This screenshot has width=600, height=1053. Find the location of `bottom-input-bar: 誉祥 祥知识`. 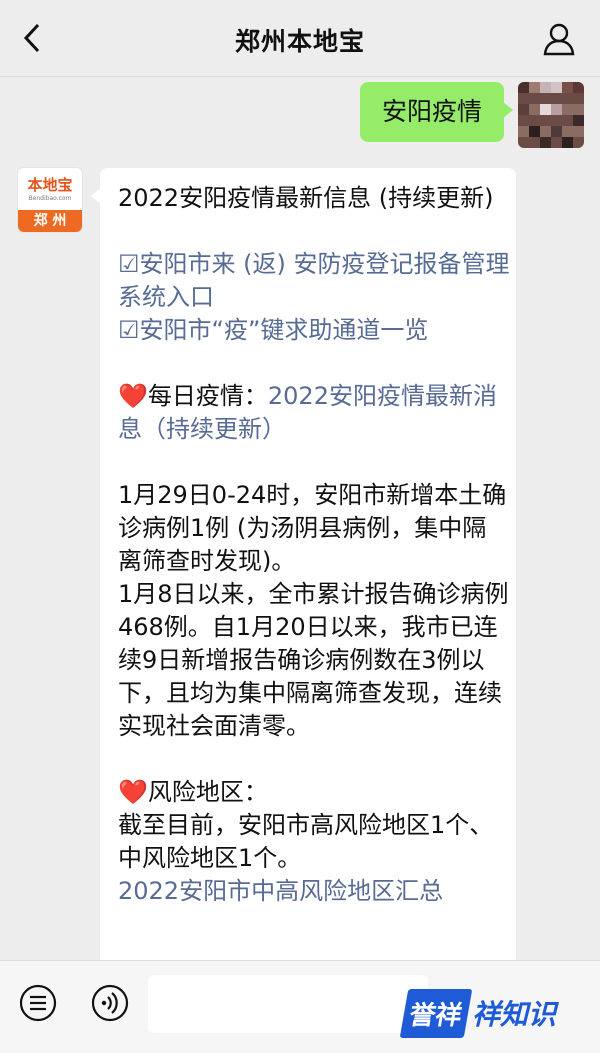

bottom-input-bar: 誉祥 祥知识 is located at coordinates (300, 1006).